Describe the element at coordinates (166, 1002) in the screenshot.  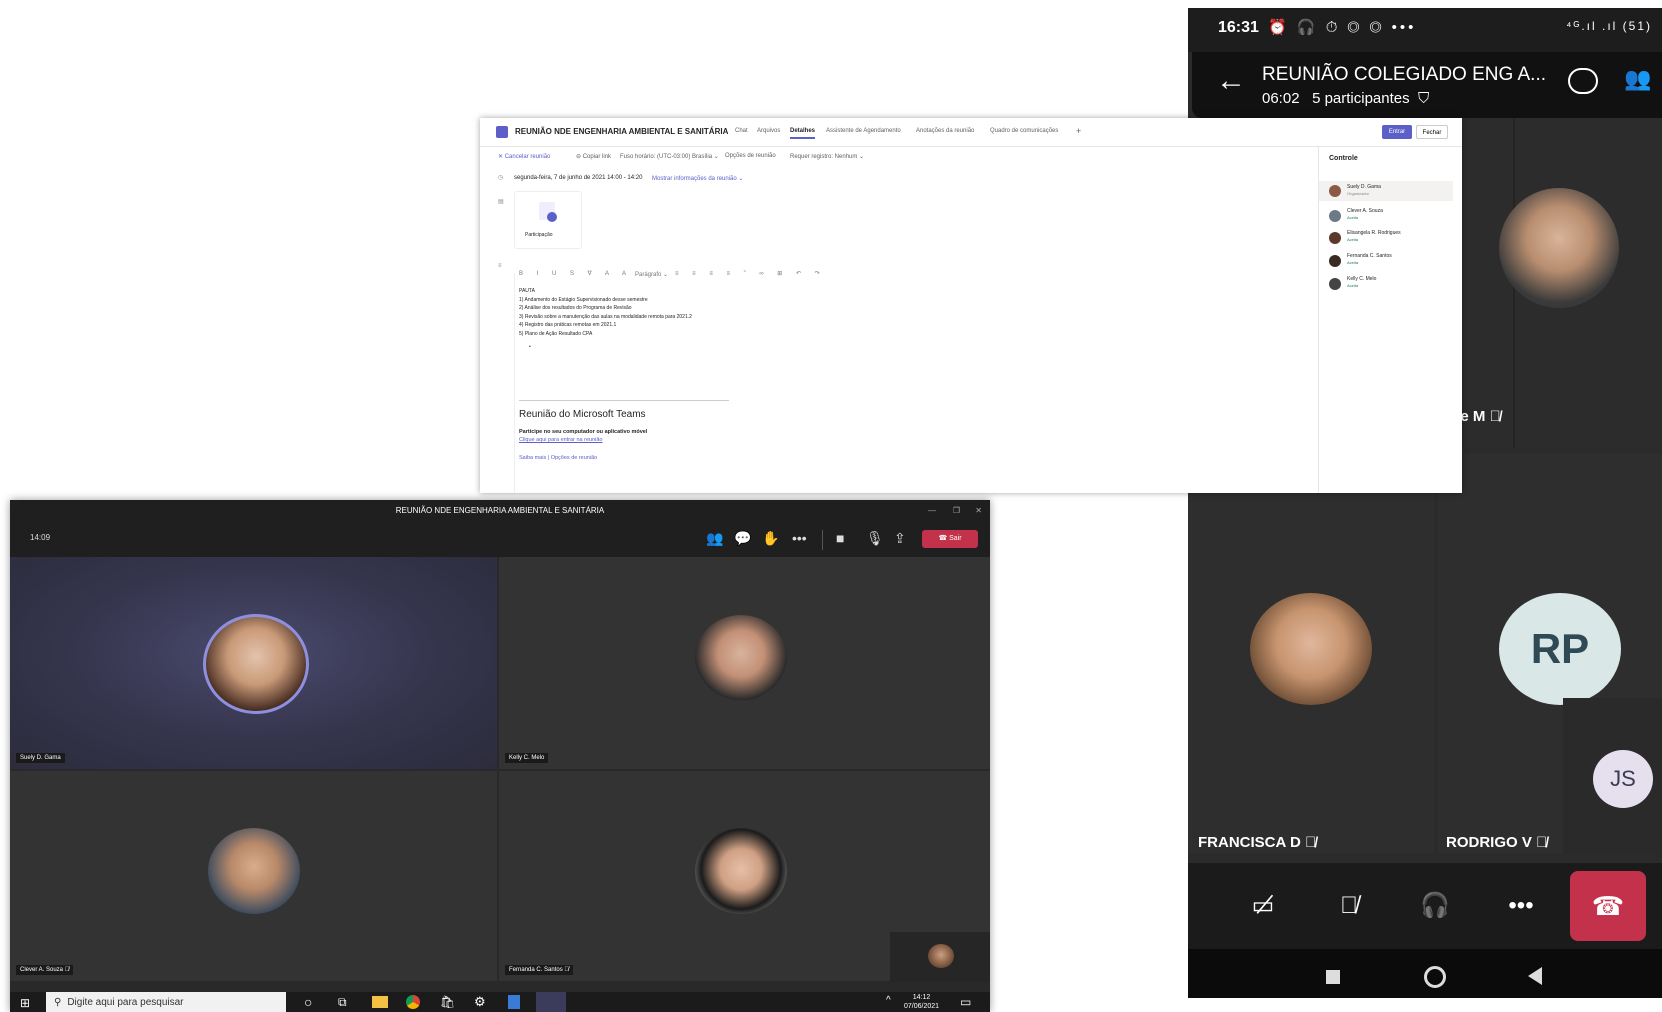
I see `taskbar-search: ⚲ Digite aqui para pesquisar` at that location.